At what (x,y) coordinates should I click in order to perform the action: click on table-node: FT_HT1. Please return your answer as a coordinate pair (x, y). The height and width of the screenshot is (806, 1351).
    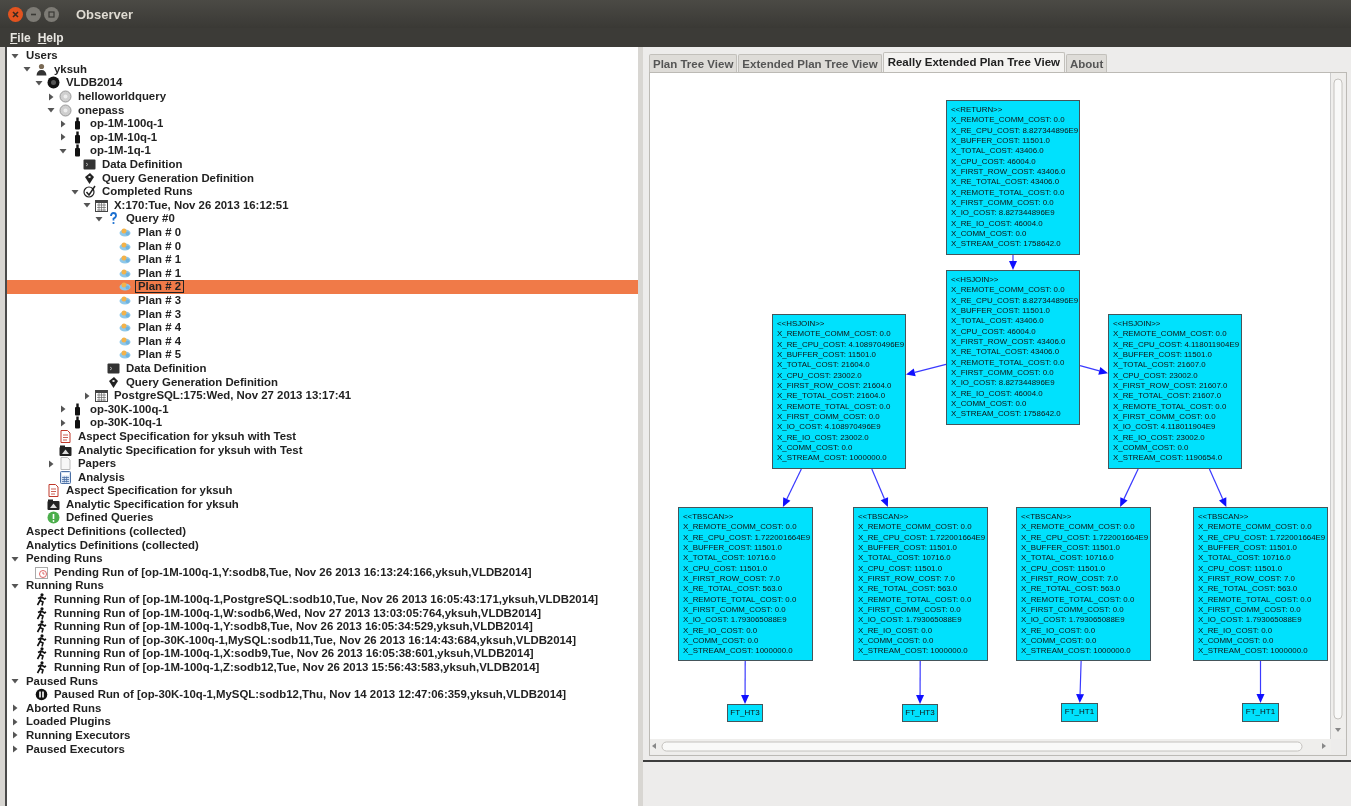
    Looking at the image, I should click on (1079, 712).